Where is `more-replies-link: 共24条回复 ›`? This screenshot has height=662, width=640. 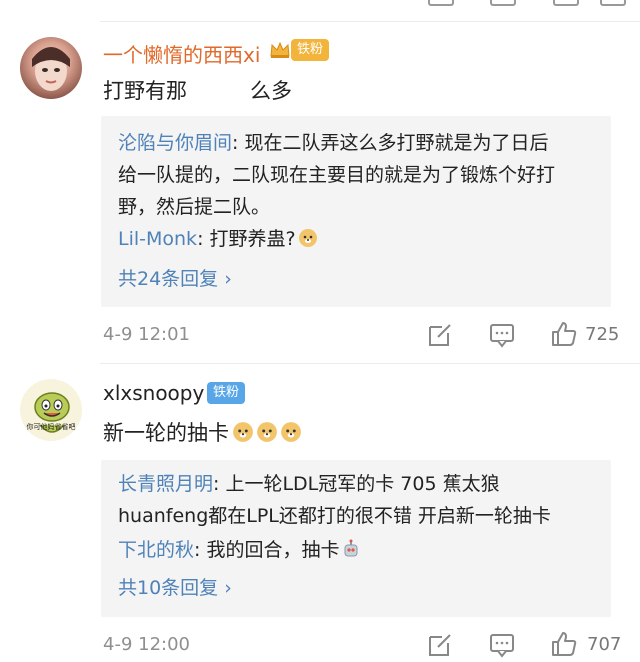
more-replies-link: 共24条回复 › is located at coordinates (175, 277).